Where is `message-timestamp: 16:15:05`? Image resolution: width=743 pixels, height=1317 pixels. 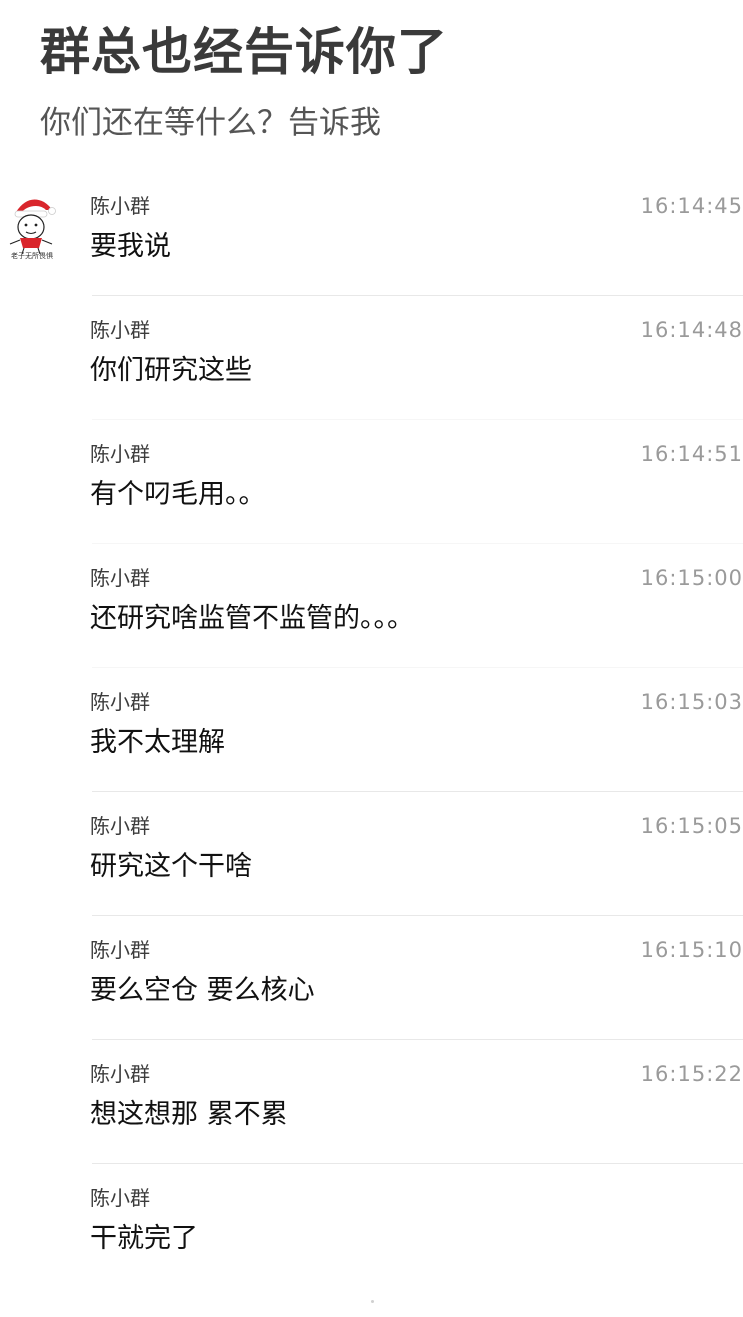 message-timestamp: 16:15:05 is located at coordinates (691, 826).